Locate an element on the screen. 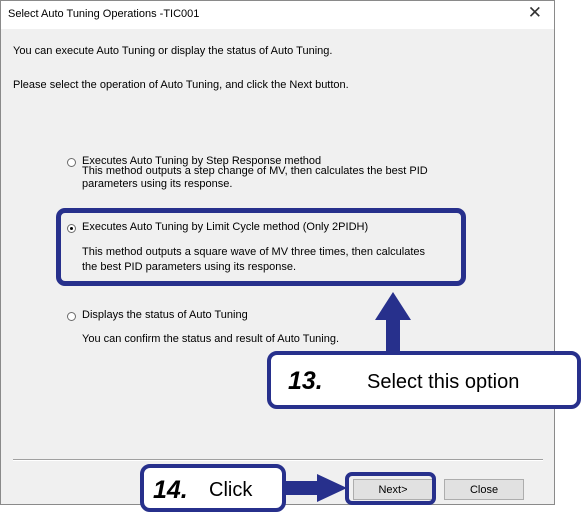 This screenshot has width=583, height=519. annotation-arrows is located at coordinates (361, 398).